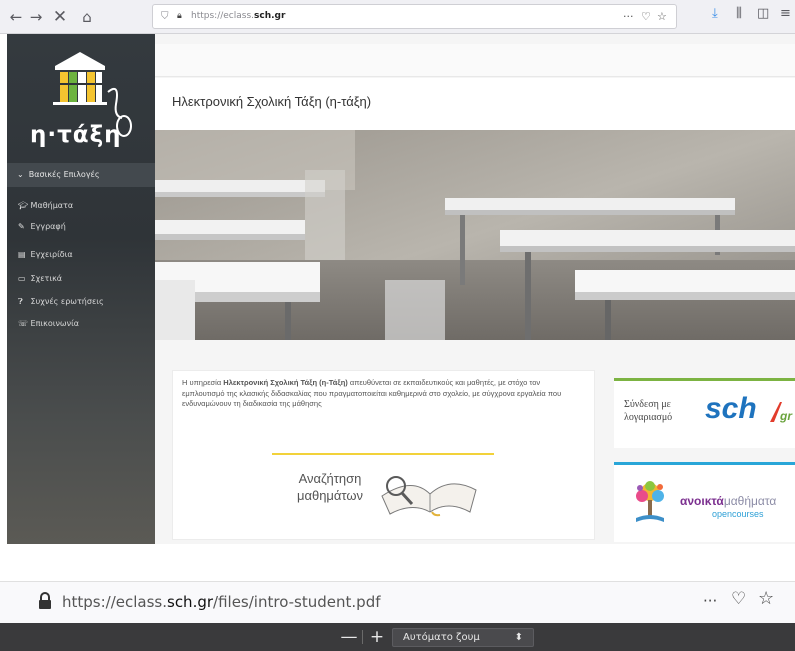  I want to click on sidebar-item-manuals: ▤ Εγχειρίδια, so click(45, 257).